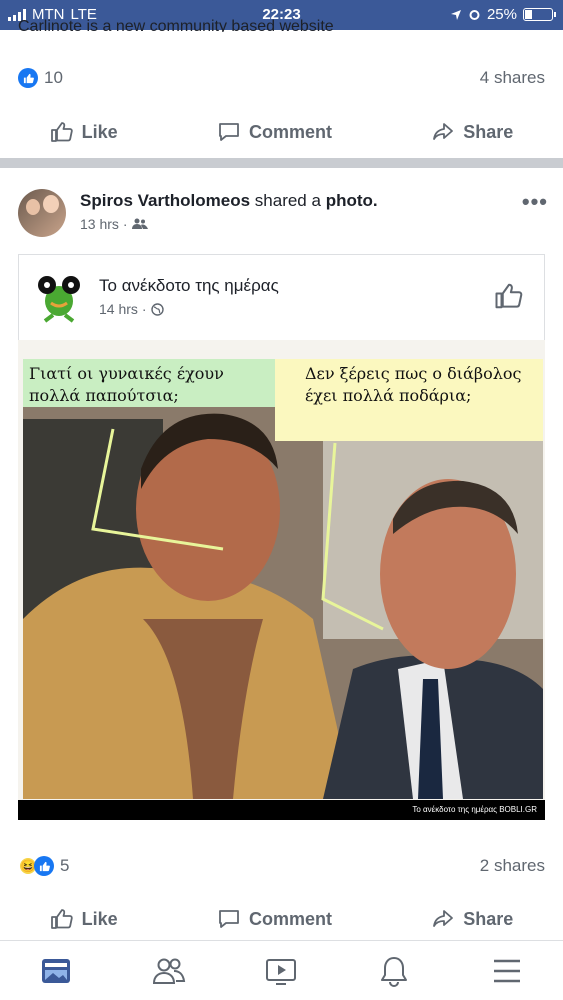 This screenshot has width=563, height=1000. I want to click on page-meta: 14 hrs ·, so click(131, 309).